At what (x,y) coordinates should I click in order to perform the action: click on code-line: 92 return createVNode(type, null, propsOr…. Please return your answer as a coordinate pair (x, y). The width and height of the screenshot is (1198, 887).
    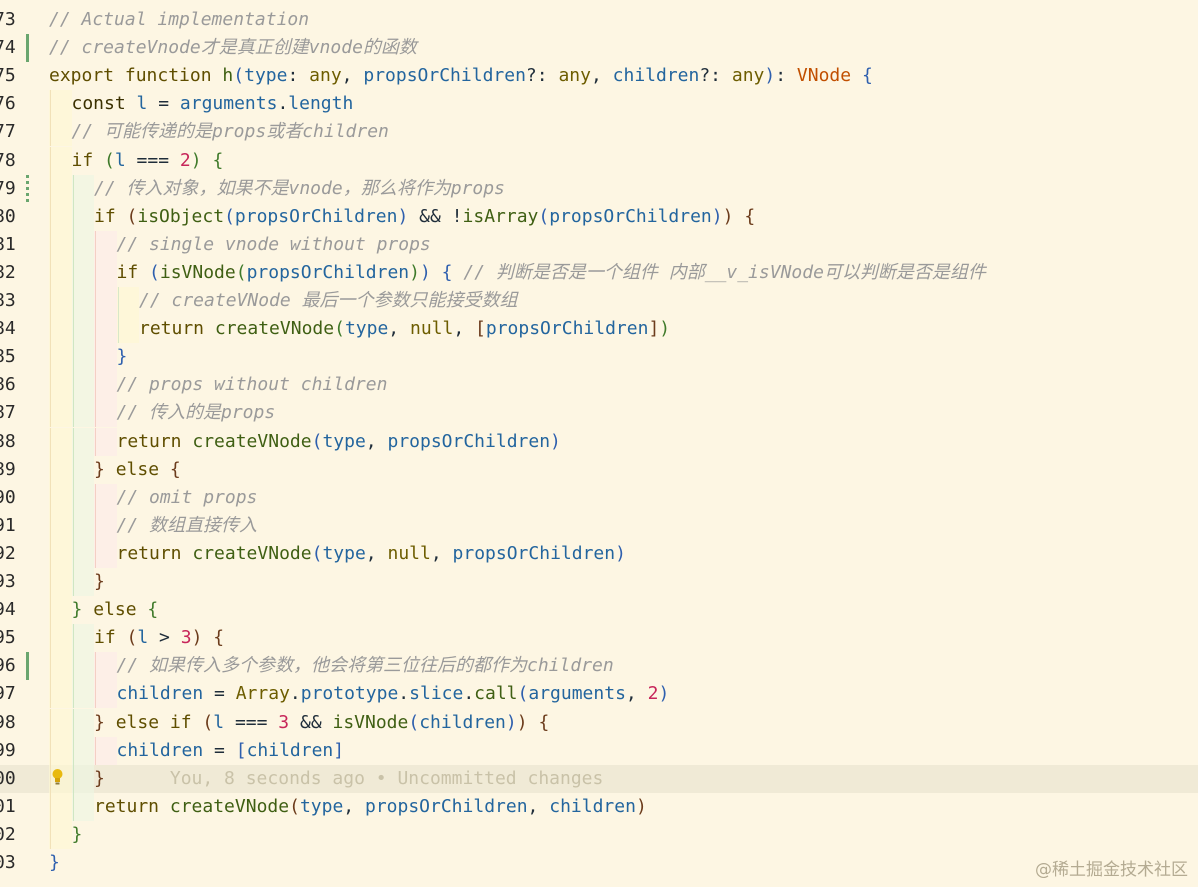
    Looking at the image, I should click on (599, 553).